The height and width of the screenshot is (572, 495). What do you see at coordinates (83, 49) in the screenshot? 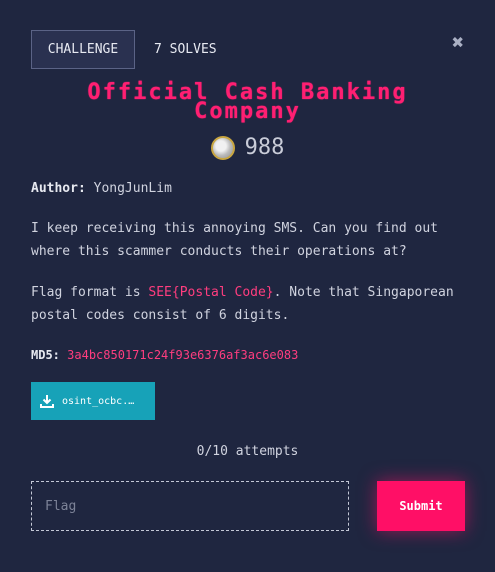
I see `tab-challenge: CHALLENGE` at bounding box center [83, 49].